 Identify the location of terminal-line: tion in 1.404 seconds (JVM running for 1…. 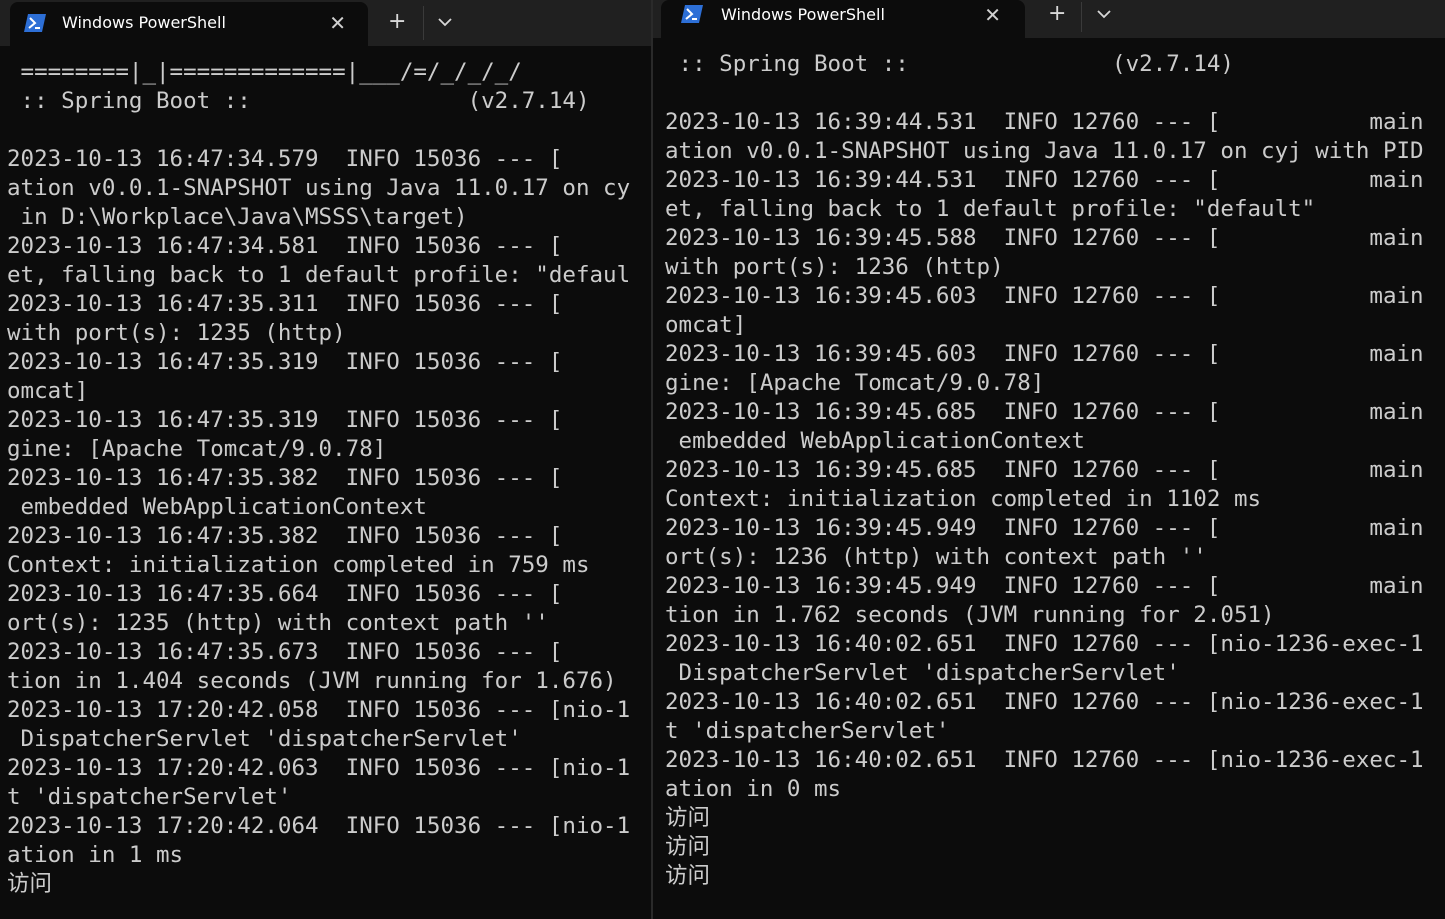
(312, 681).